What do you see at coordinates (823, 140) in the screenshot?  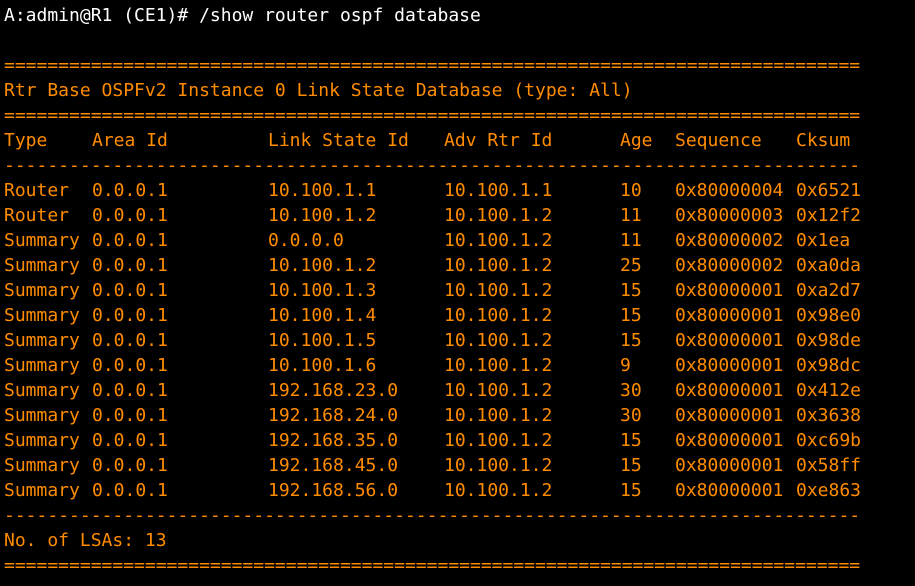 I see `column-header-cksum: Cksum` at bounding box center [823, 140].